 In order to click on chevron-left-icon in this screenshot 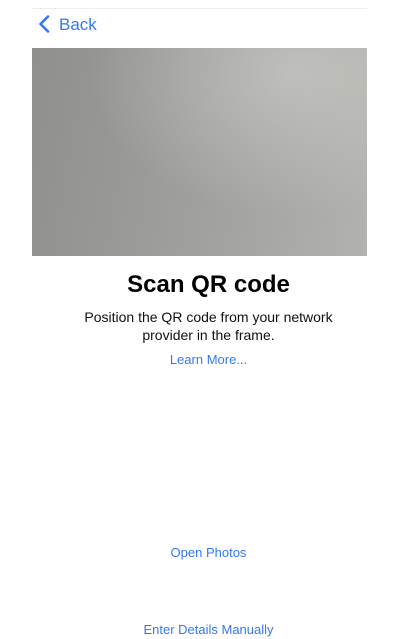, I will do `click(44, 24)`.